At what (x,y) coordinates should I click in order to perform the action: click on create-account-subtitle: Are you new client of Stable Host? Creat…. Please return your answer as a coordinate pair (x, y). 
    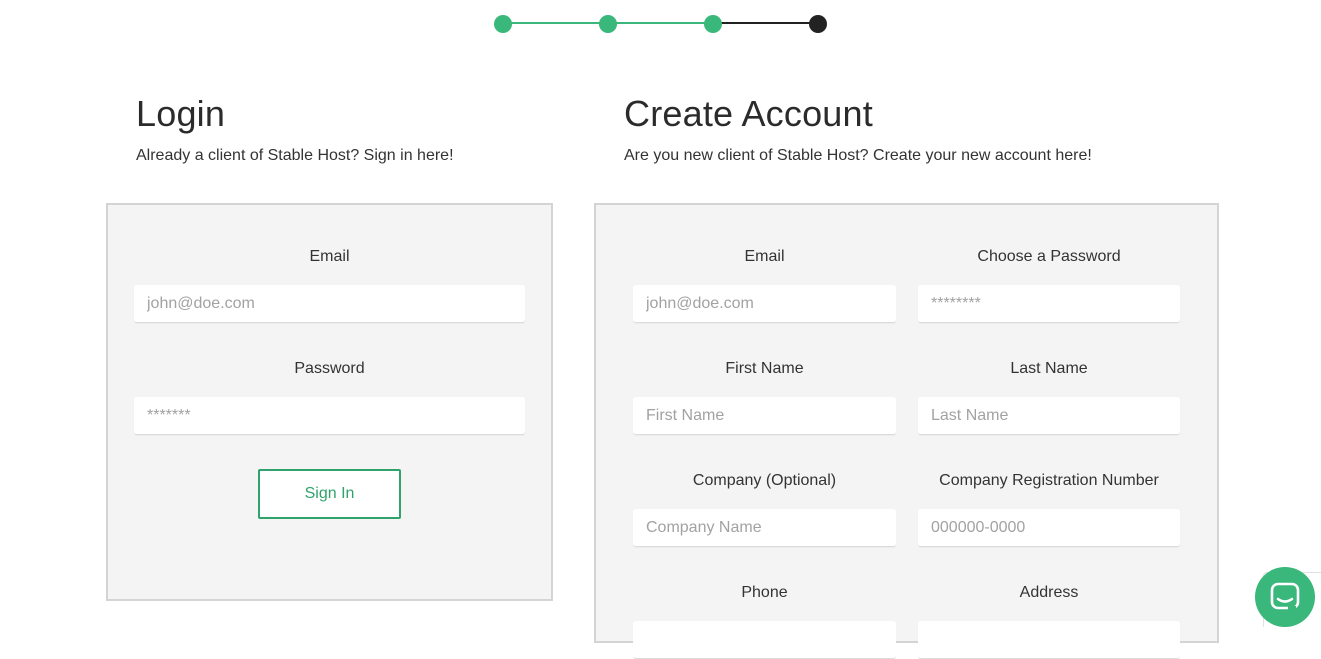
    Looking at the image, I should click on (858, 155).